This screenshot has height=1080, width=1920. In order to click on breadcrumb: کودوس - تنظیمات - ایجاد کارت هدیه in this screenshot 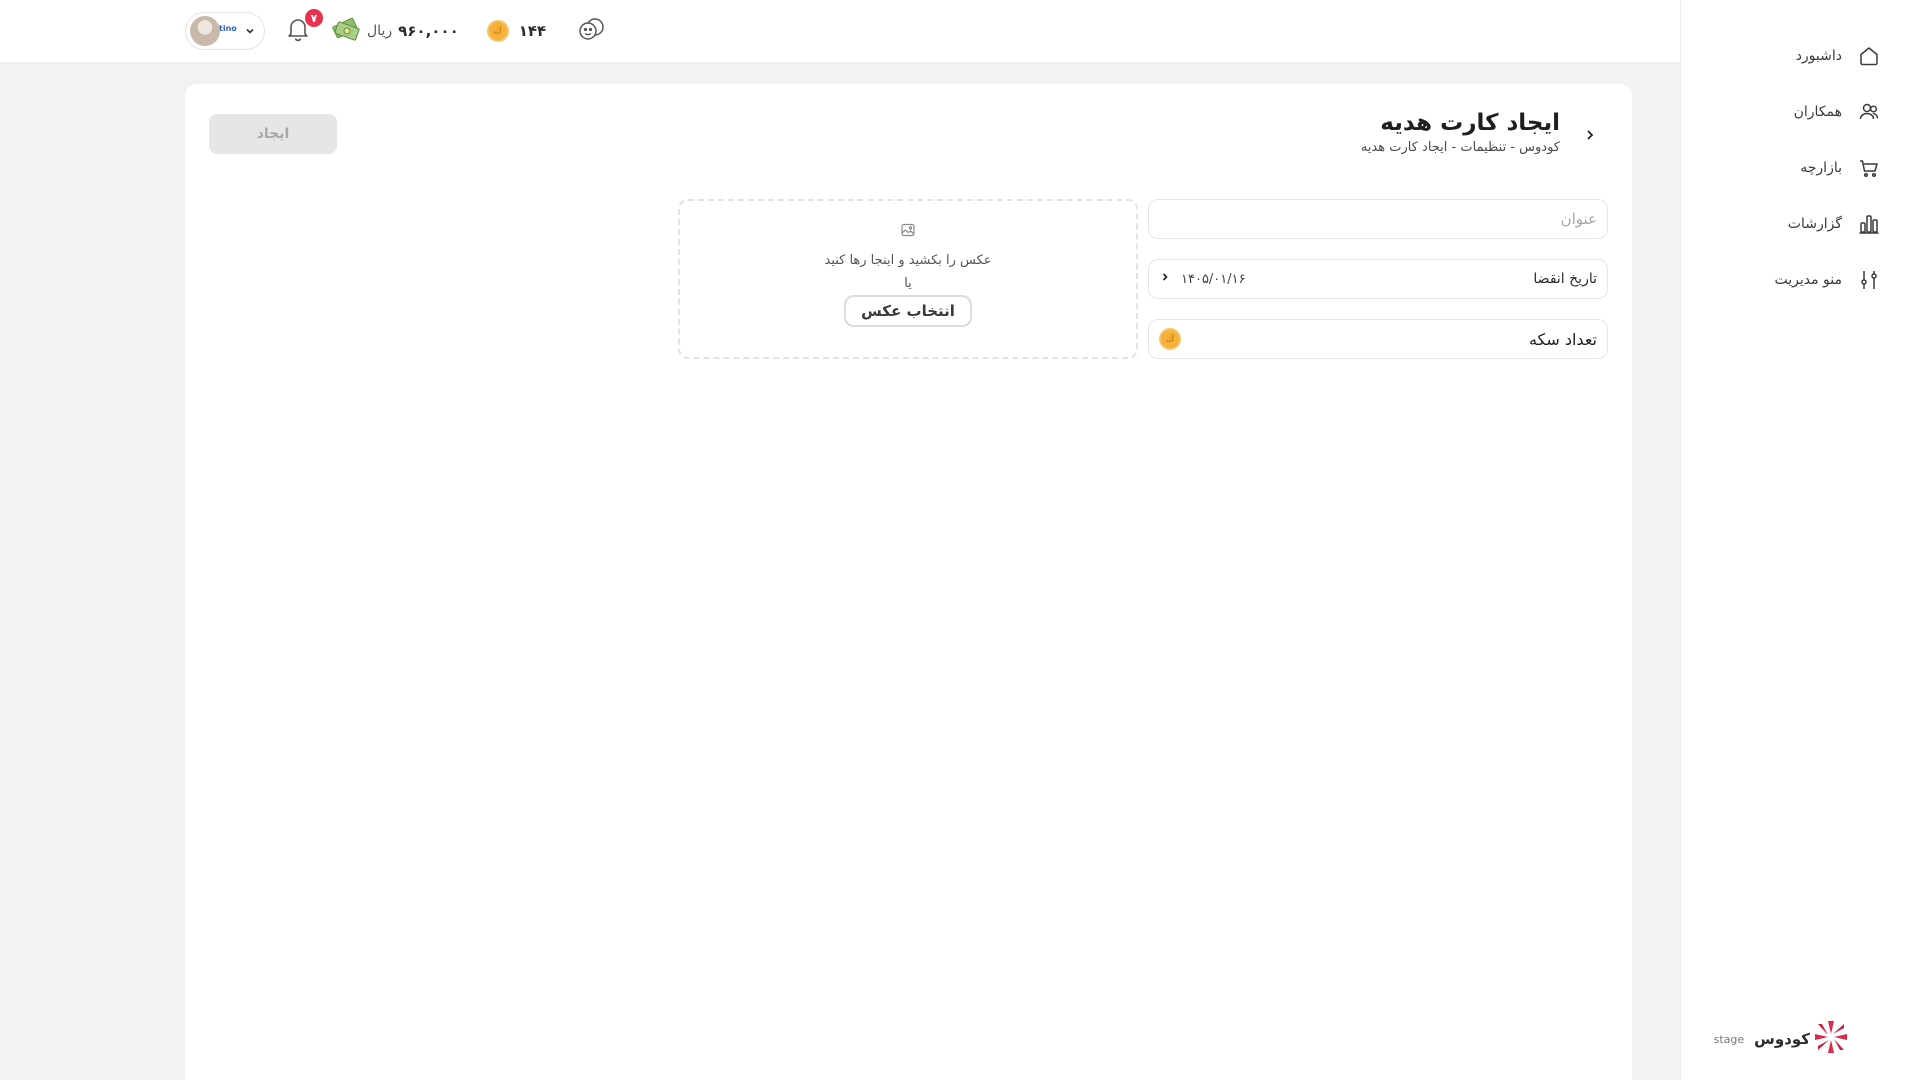, I will do `click(1460, 147)`.